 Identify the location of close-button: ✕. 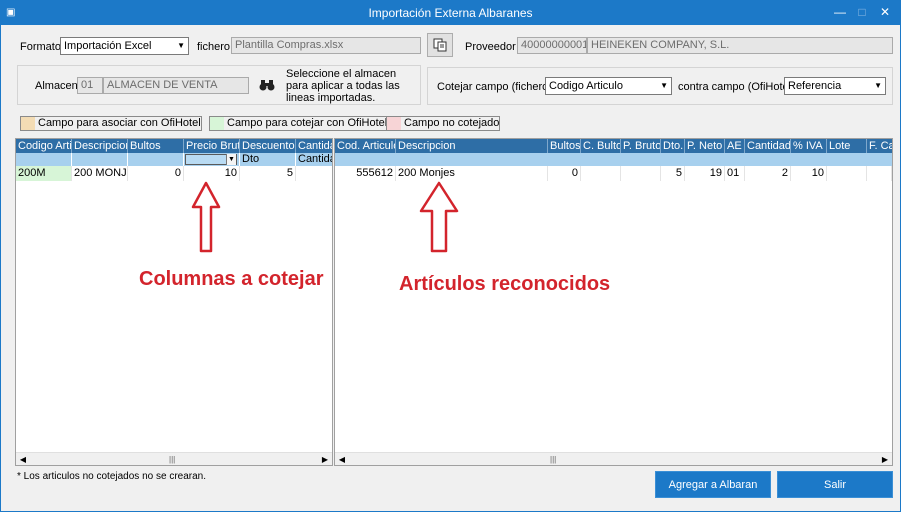
(885, 12).